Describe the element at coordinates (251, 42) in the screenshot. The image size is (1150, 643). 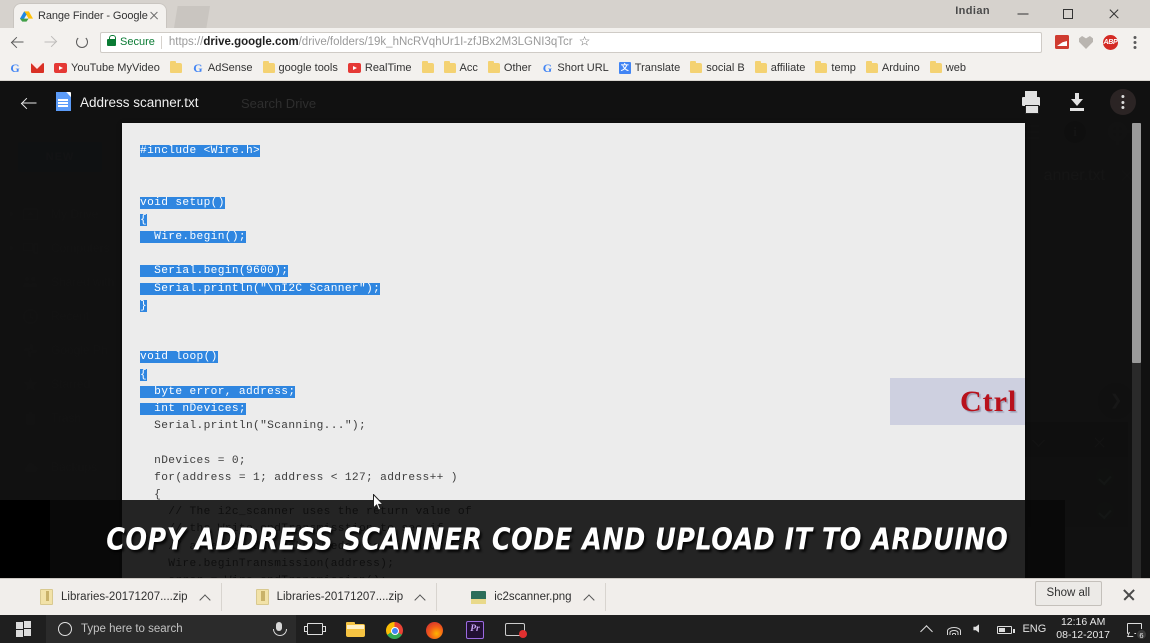
I see `url-domain: drive.google.com` at that location.